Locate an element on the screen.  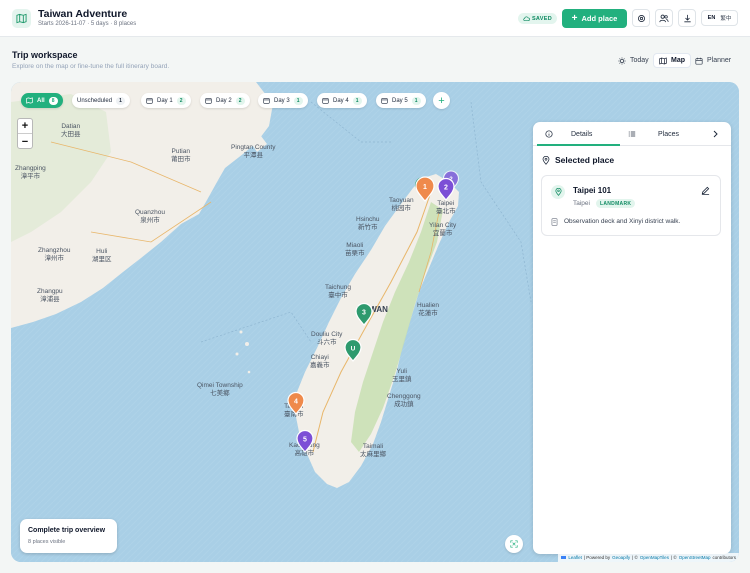
map-label: Qimei Township 七美鄉 is located at coordinates (220, 389).